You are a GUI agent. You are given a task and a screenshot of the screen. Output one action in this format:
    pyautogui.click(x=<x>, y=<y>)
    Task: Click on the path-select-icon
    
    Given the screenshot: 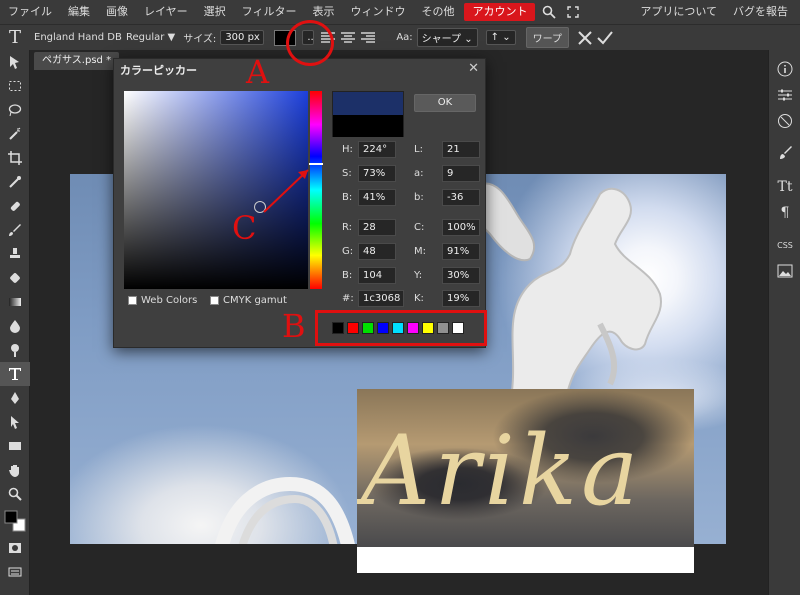 What is the action you would take?
    pyautogui.click(x=15, y=422)
    